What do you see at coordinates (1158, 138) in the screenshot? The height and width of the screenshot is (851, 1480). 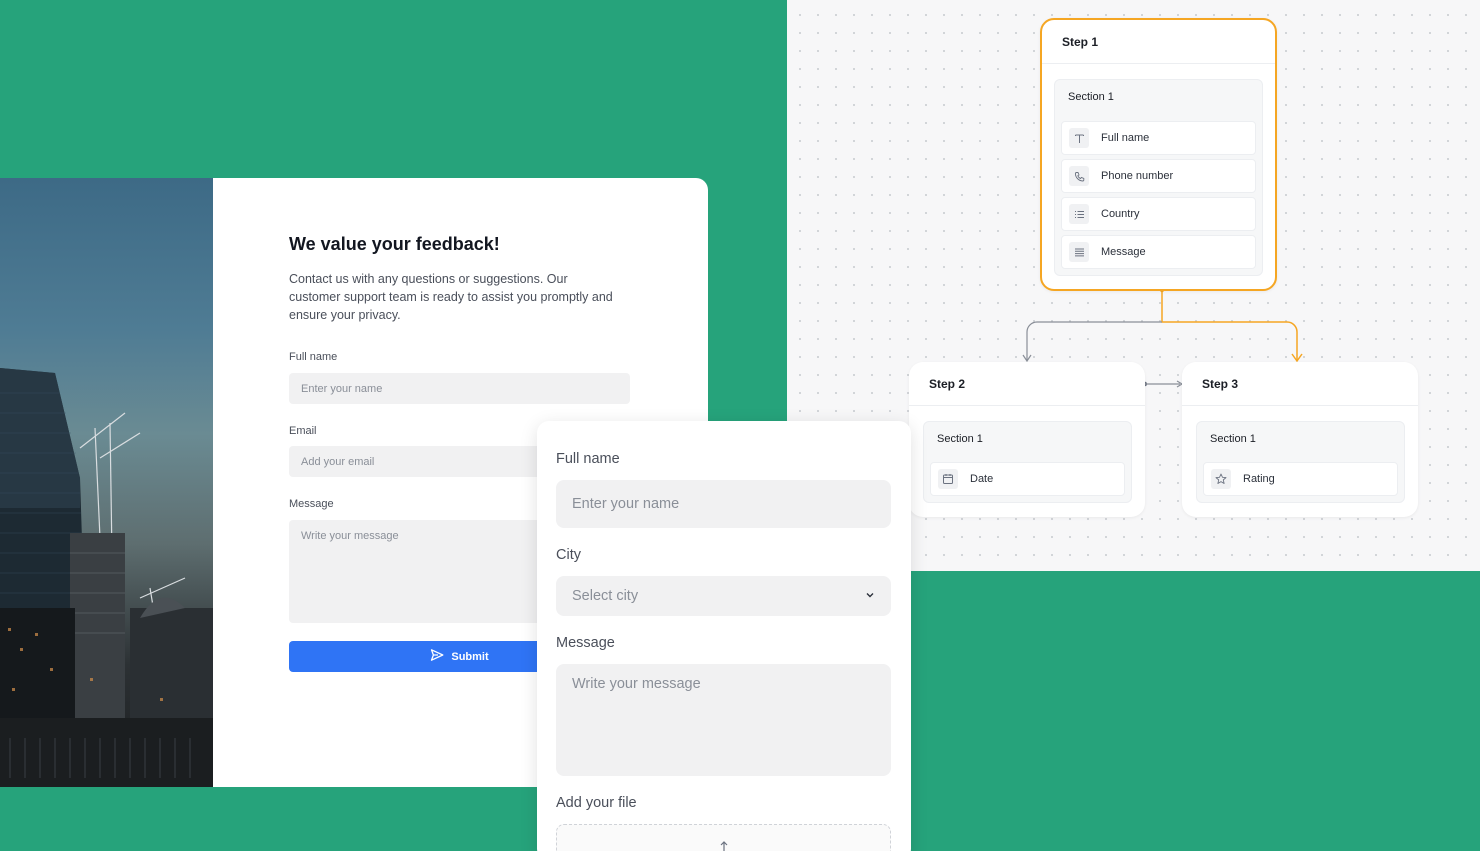 I see `field-full-name: Full name` at bounding box center [1158, 138].